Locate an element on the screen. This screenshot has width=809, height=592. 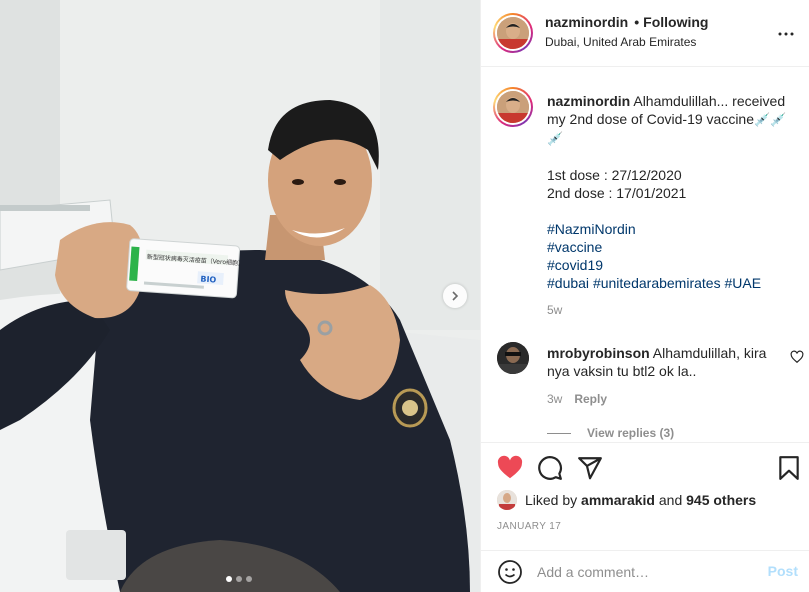
chevron-right-icon is located at coordinates (455, 296).